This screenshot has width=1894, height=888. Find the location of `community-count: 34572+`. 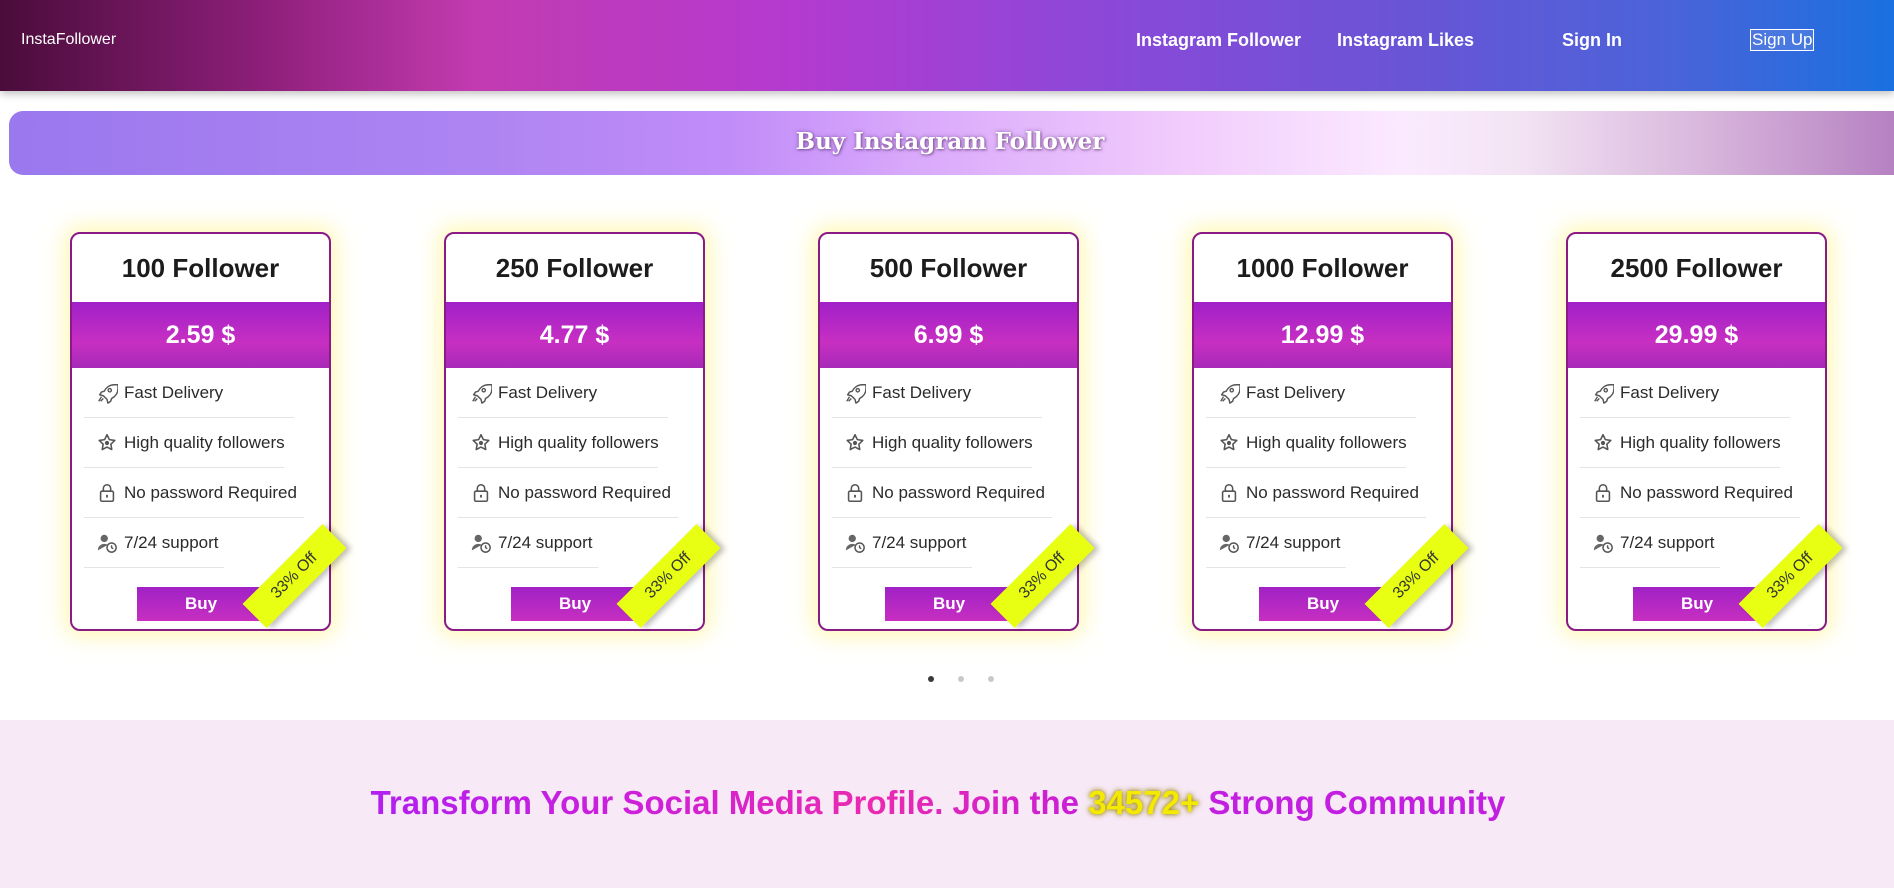

community-count: 34572+ is located at coordinates (1144, 802).